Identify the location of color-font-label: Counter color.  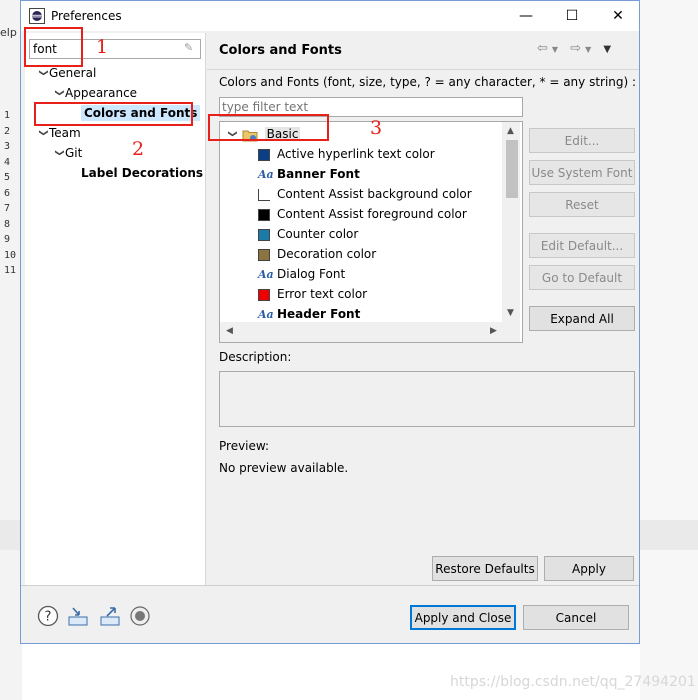
(318, 234).